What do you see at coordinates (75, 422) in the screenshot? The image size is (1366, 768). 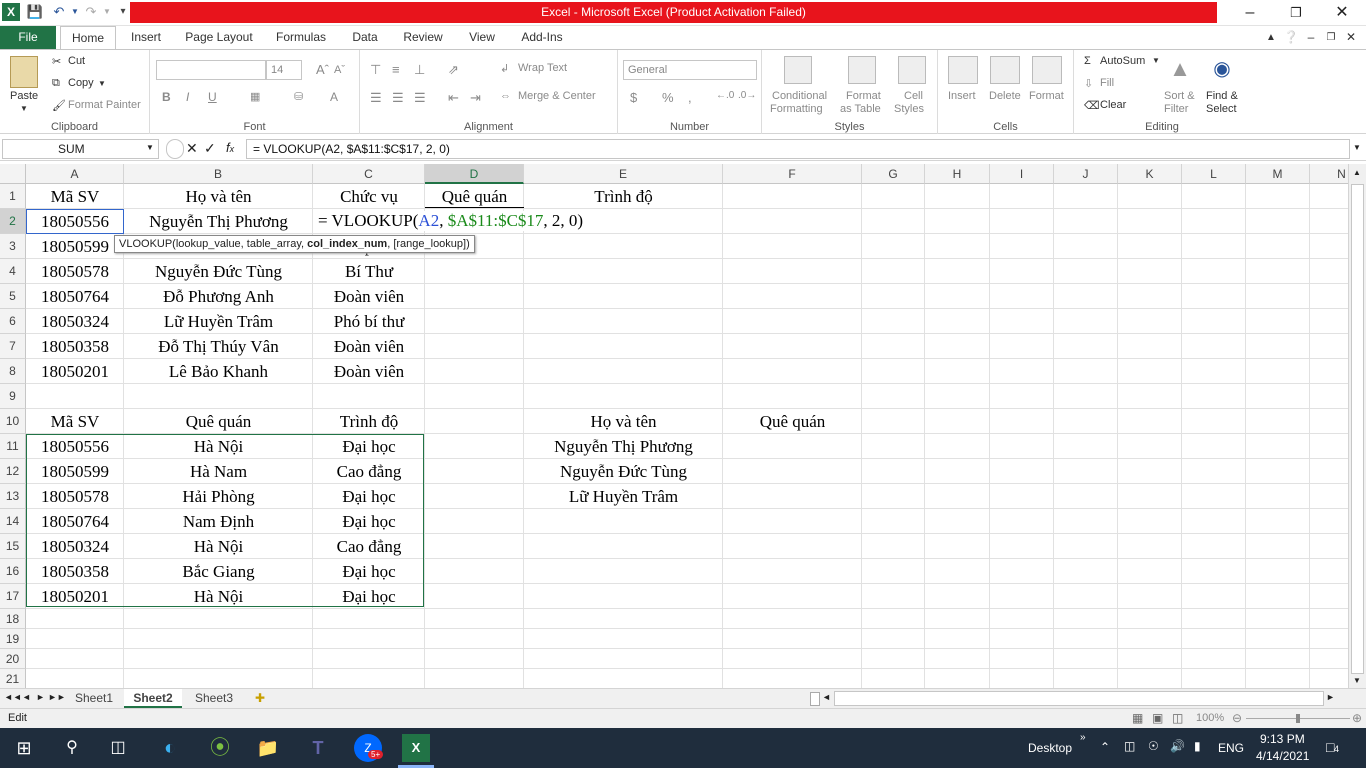 I see `cell-header-a10: Mã SV` at bounding box center [75, 422].